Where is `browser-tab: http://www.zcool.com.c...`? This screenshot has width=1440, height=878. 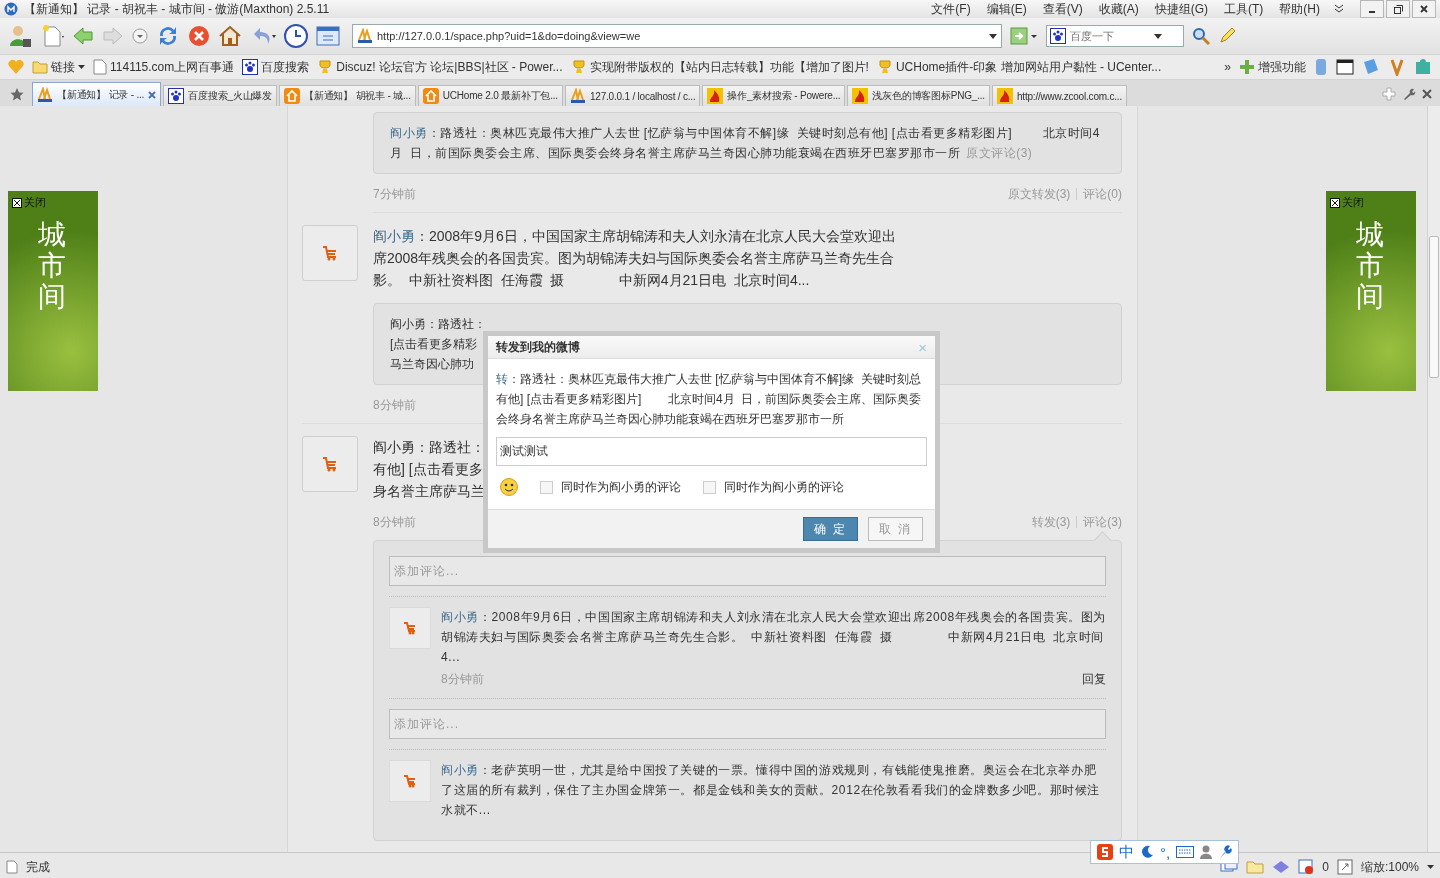 browser-tab: http://www.zcool.com.c... is located at coordinates (1059, 95).